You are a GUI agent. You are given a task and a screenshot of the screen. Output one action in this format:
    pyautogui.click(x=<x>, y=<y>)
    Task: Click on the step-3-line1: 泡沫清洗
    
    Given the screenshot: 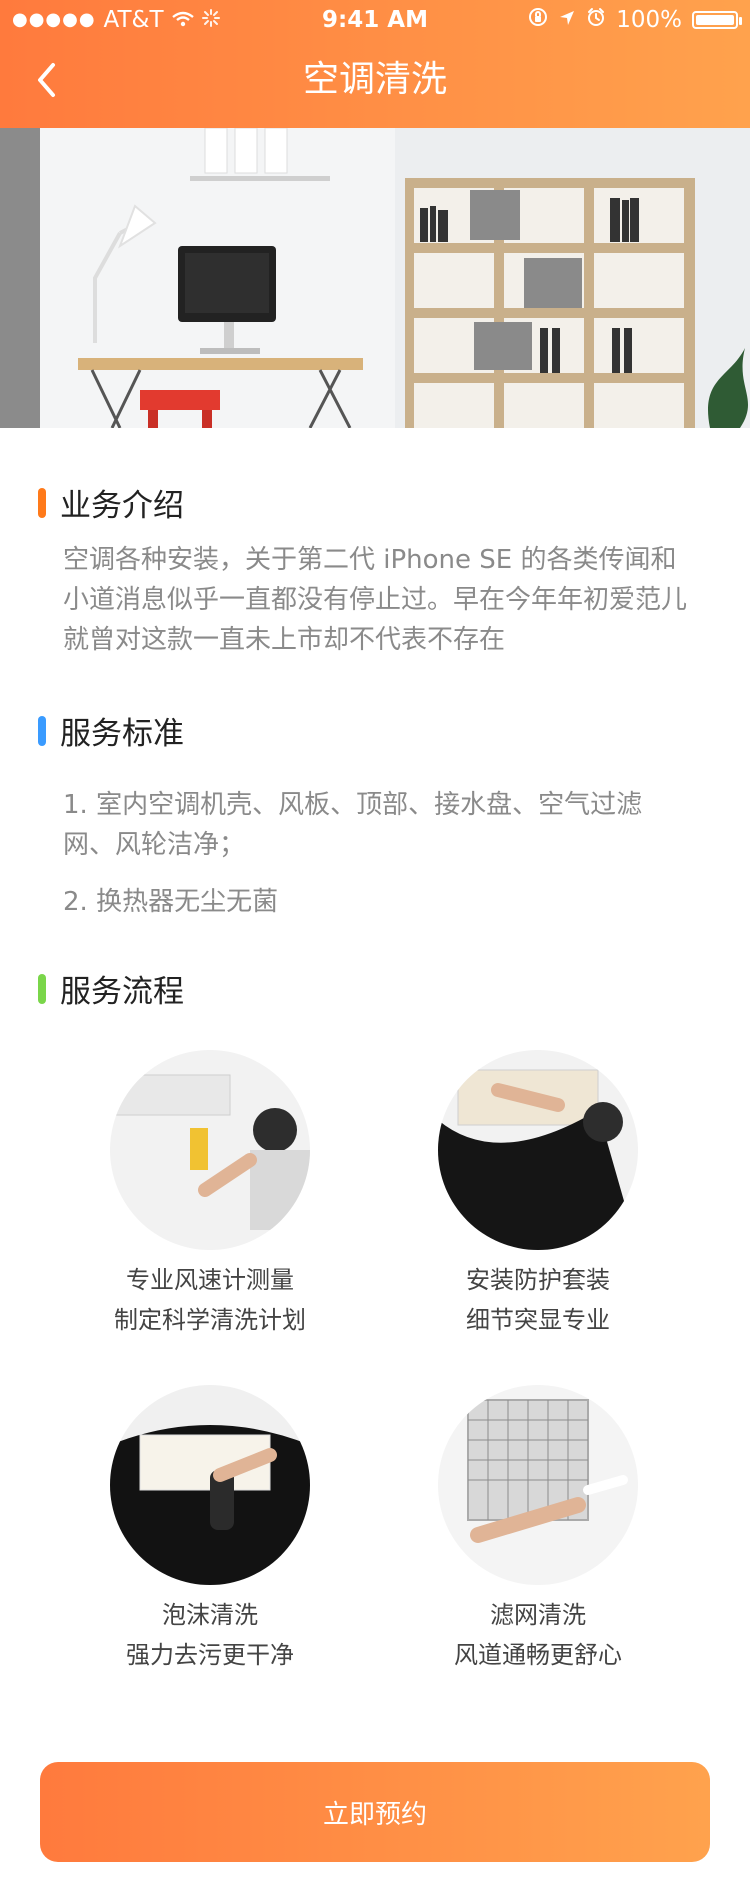 What is the action you would take?
    pyautogui.click(x=210, y=1615)
    